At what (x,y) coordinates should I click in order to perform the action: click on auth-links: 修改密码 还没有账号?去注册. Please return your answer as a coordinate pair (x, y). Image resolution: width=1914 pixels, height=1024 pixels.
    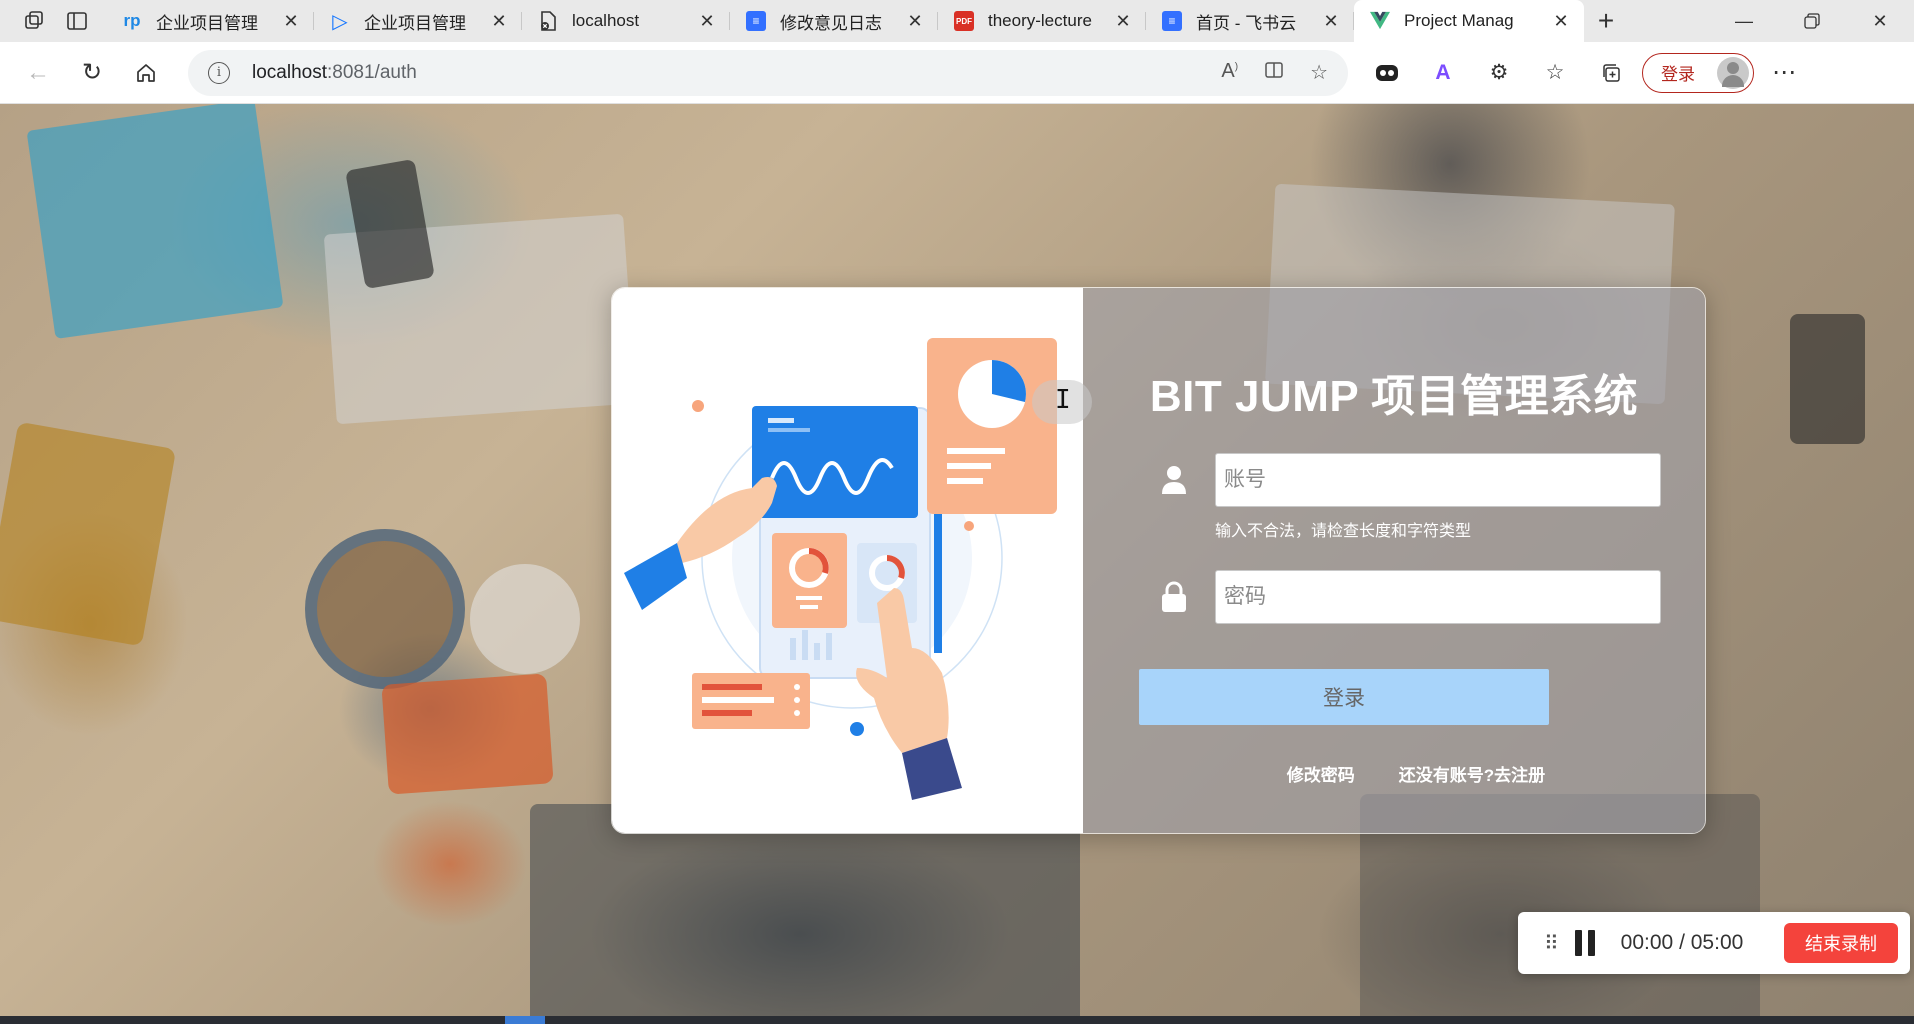
    Looking at the image, I should click on (1394, 773).